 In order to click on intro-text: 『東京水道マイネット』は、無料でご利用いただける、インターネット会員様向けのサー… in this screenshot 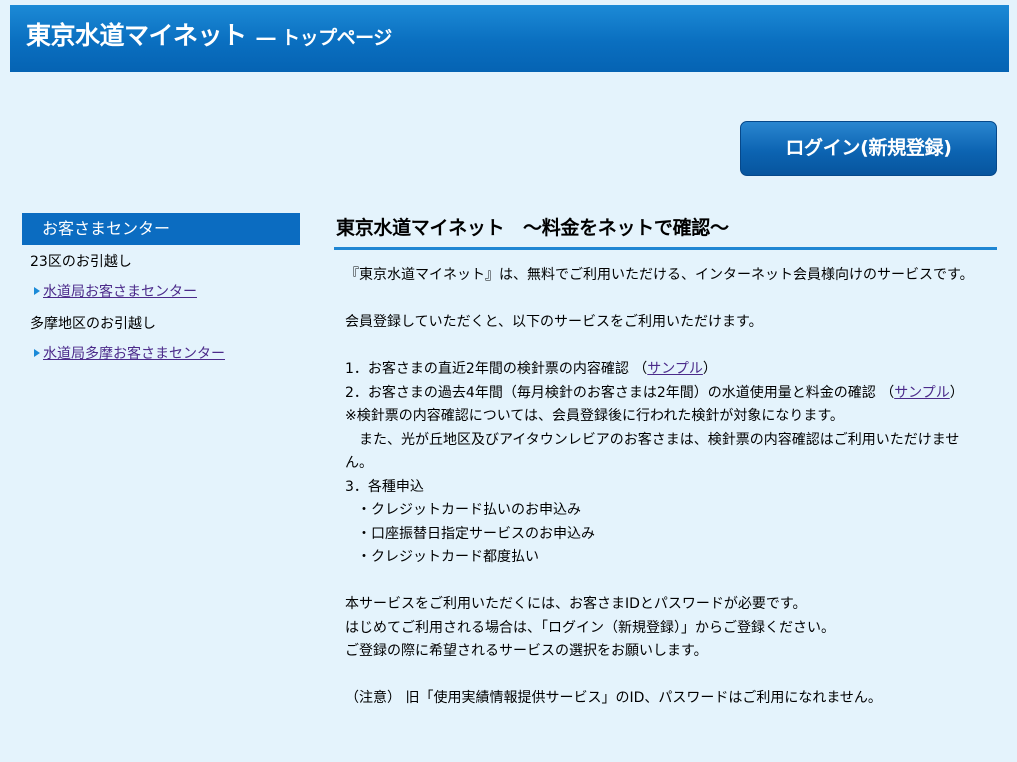, I will do `click(659, 275)`.